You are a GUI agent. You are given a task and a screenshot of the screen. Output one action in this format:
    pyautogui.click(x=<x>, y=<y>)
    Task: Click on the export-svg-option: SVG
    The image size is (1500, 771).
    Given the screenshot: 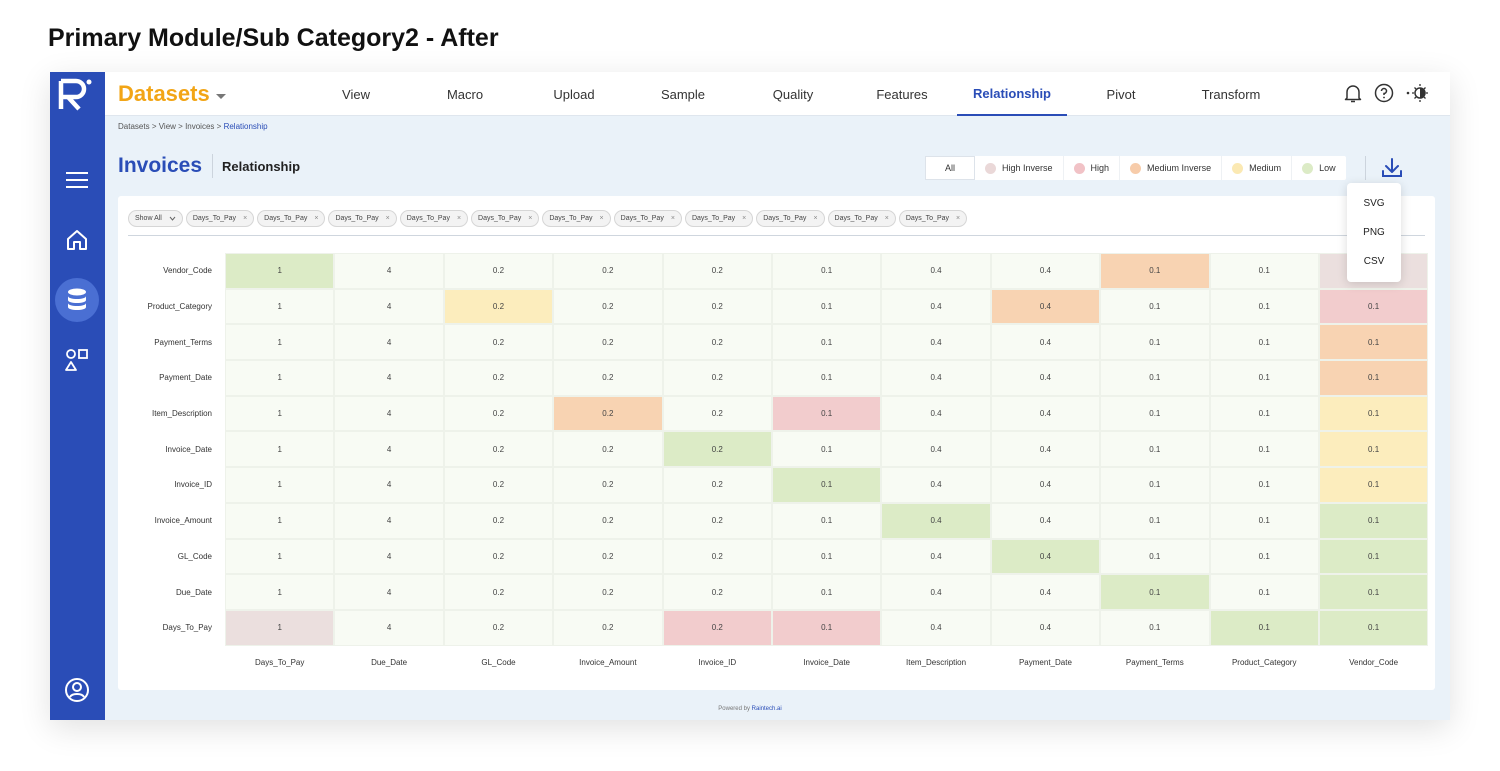 What is the action you would take?
    pyautogui.click(x=1374, y=203)
    